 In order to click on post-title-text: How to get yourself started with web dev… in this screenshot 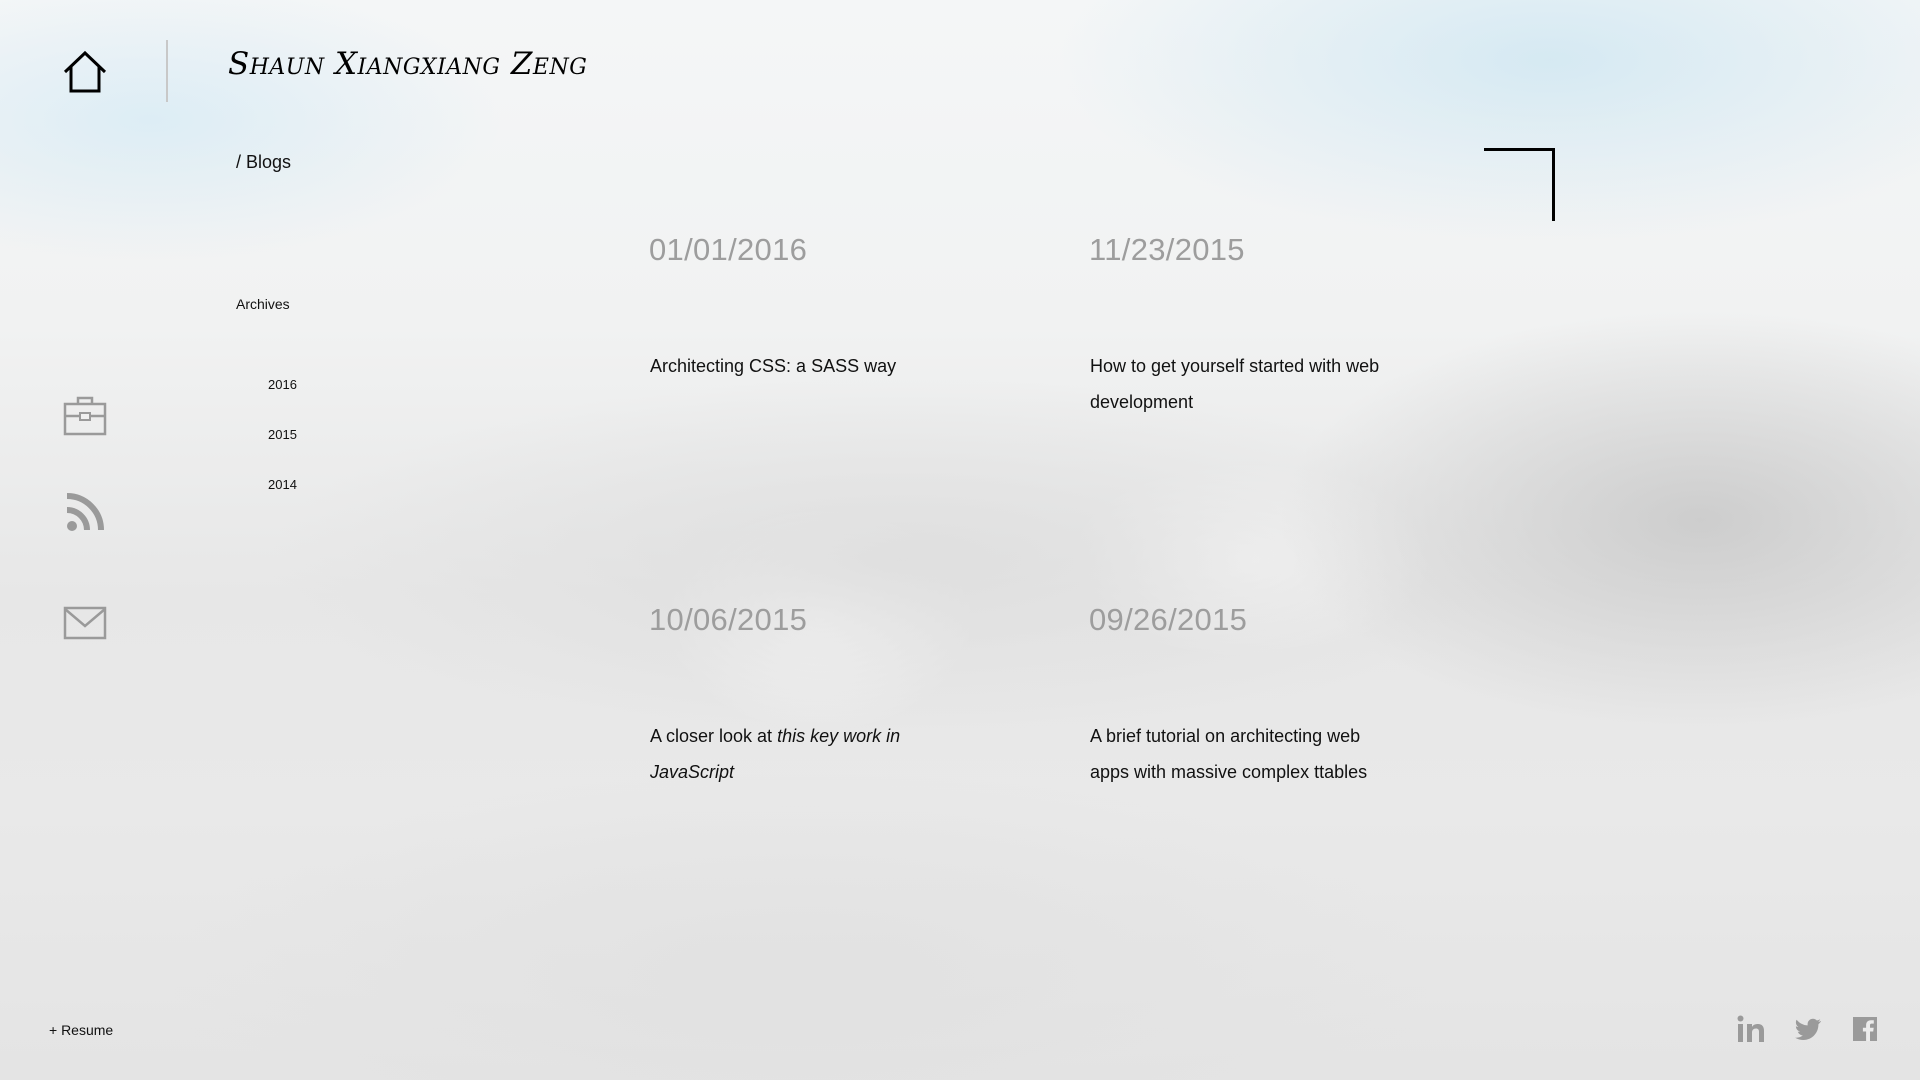, I will do `click(1235, 384)`.